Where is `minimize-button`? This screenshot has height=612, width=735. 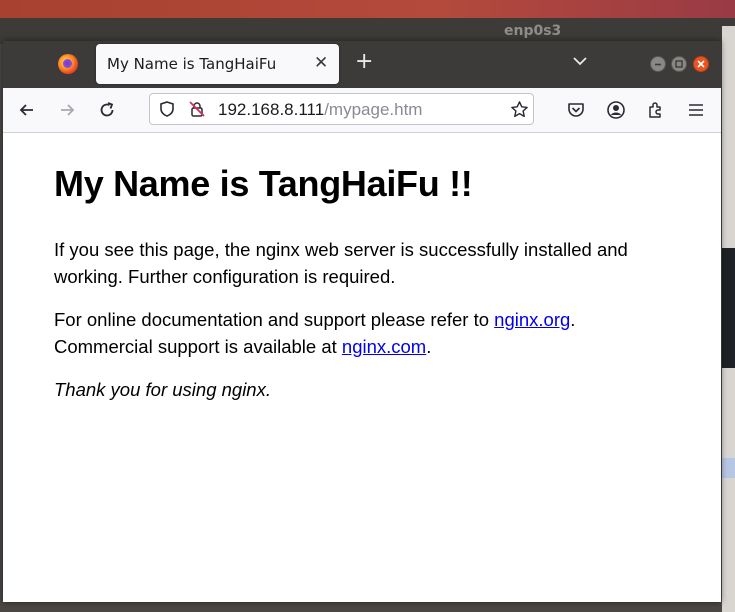
minimize-button is located at coordinates (658, 64).